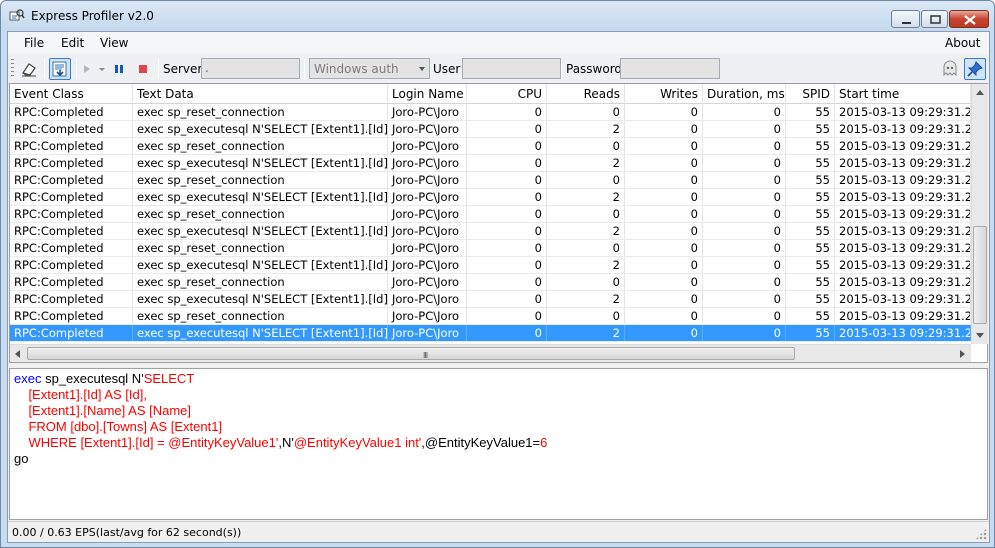  Describe the element at coordinates (934, 19) in the screenshot. I see `maximize-button` at that location.